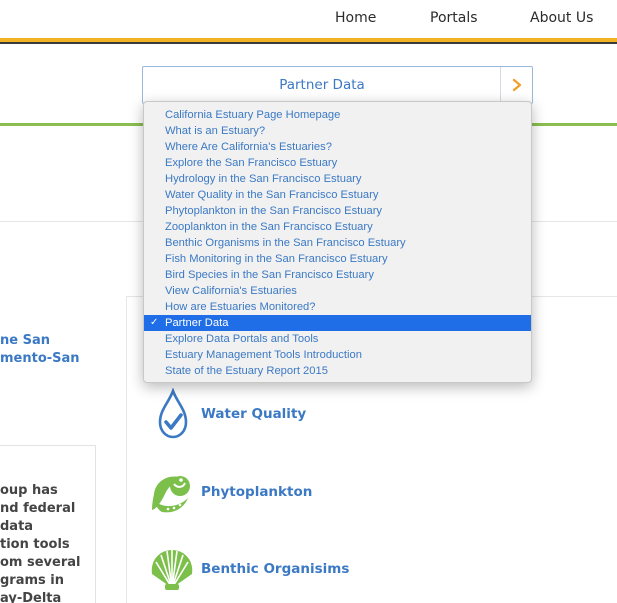 The image size is (617, 603). I want to click on dropdown-option-label: Where Are California's Estuaries?, so click(248, 147).